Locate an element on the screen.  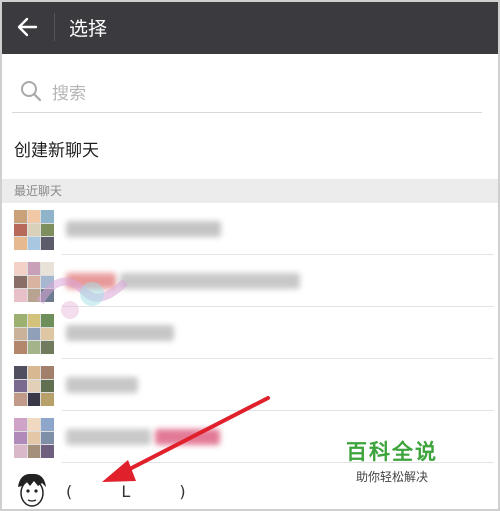
chat-name-partial: ( L ) is located at coordinates (137, 491).